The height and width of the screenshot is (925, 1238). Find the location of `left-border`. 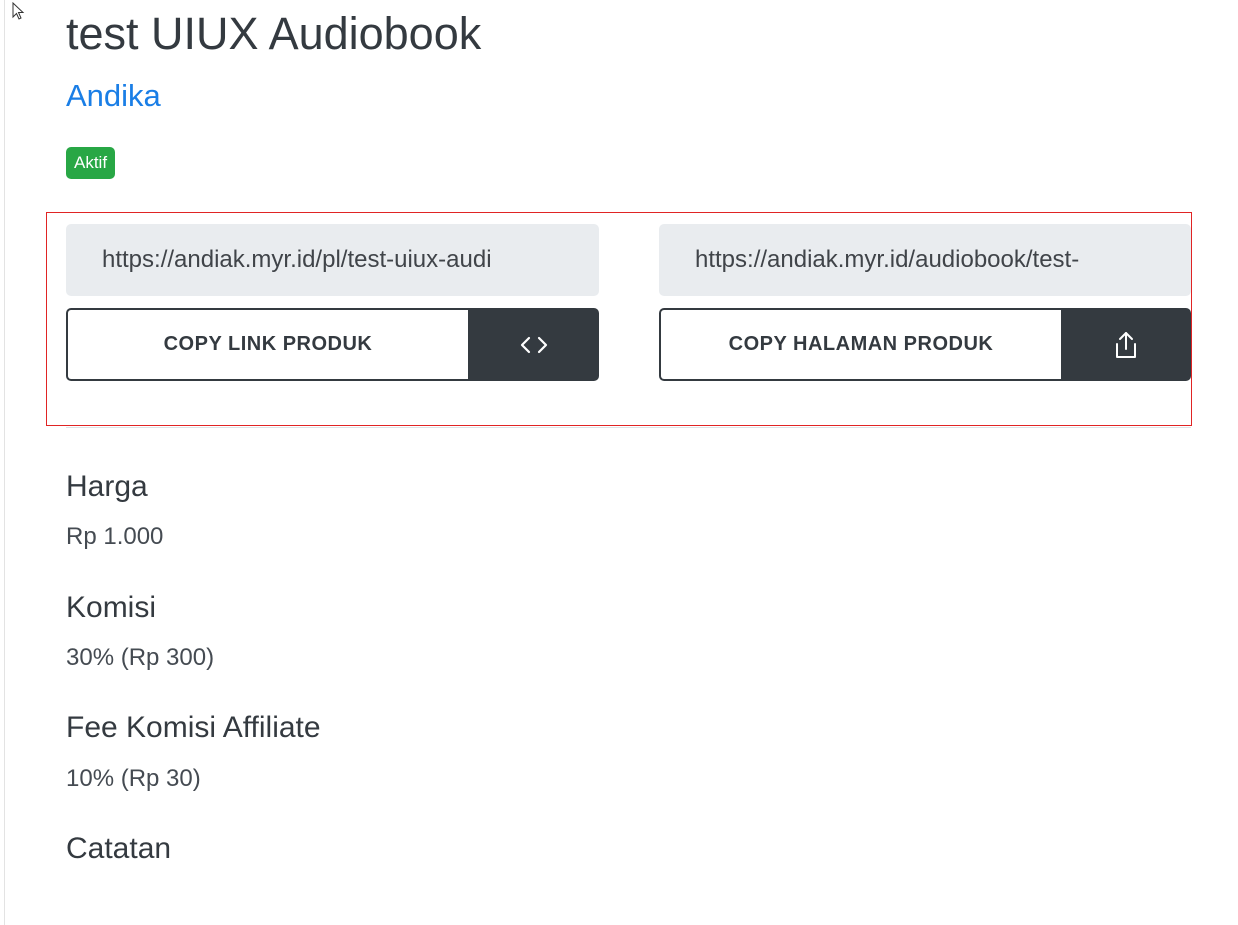

left-border is located at coordinates (4, 462).